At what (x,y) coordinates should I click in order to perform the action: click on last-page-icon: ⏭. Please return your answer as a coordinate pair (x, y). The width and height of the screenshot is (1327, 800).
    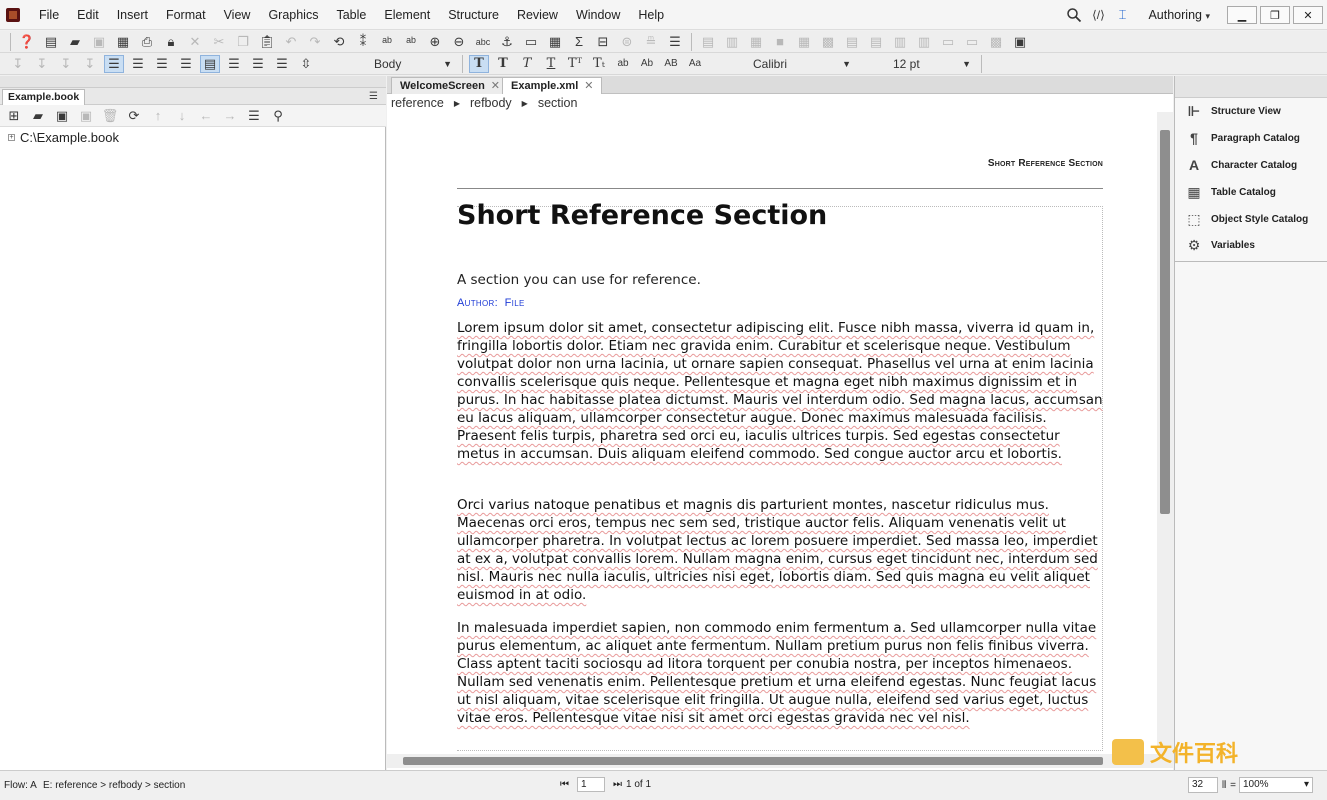
    Looking at the image, I should click on (617, 784).